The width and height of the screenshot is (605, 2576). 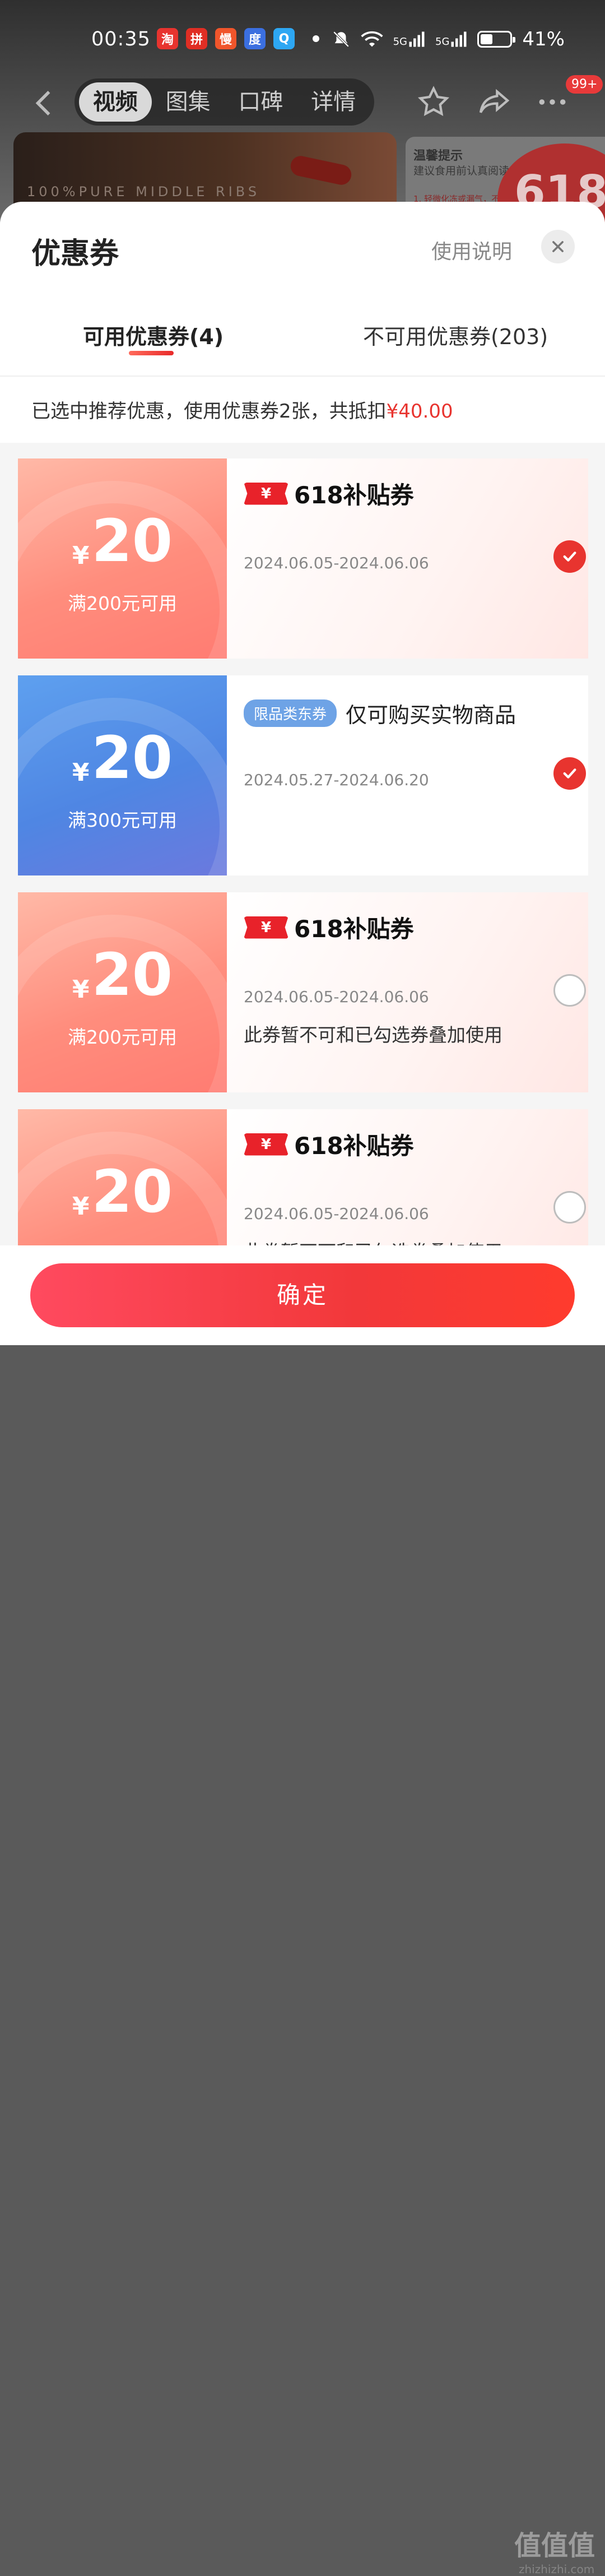 What do you see at coordinates (144, 192) in the screenshot?
I see `product-image-text: 100%PURE MIDDLE RIBS` at bounding box center [144, 192].